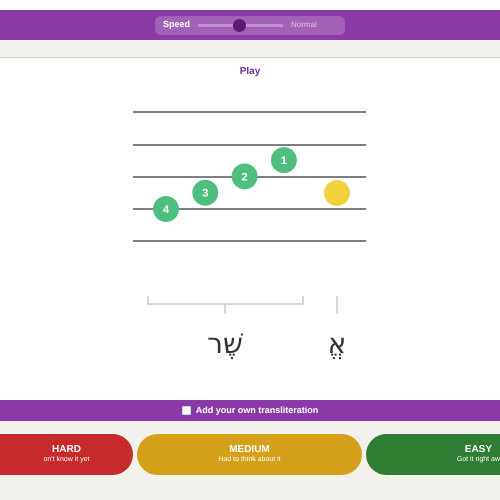 This screenshot has width=500, height=500. I want to click on note: 1, so click(283, 160).